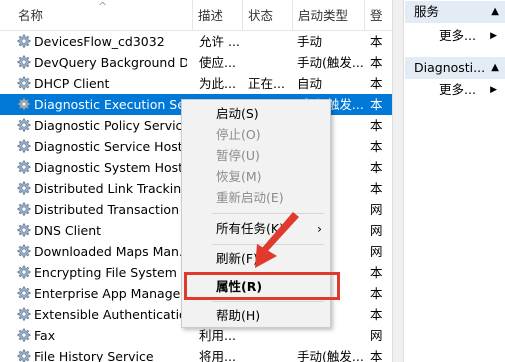  What do you see at coordinates (238, 315) in the screenshot?
I see `menu-item-help-label: 帮助(H)` at bounding box center [238, 315].